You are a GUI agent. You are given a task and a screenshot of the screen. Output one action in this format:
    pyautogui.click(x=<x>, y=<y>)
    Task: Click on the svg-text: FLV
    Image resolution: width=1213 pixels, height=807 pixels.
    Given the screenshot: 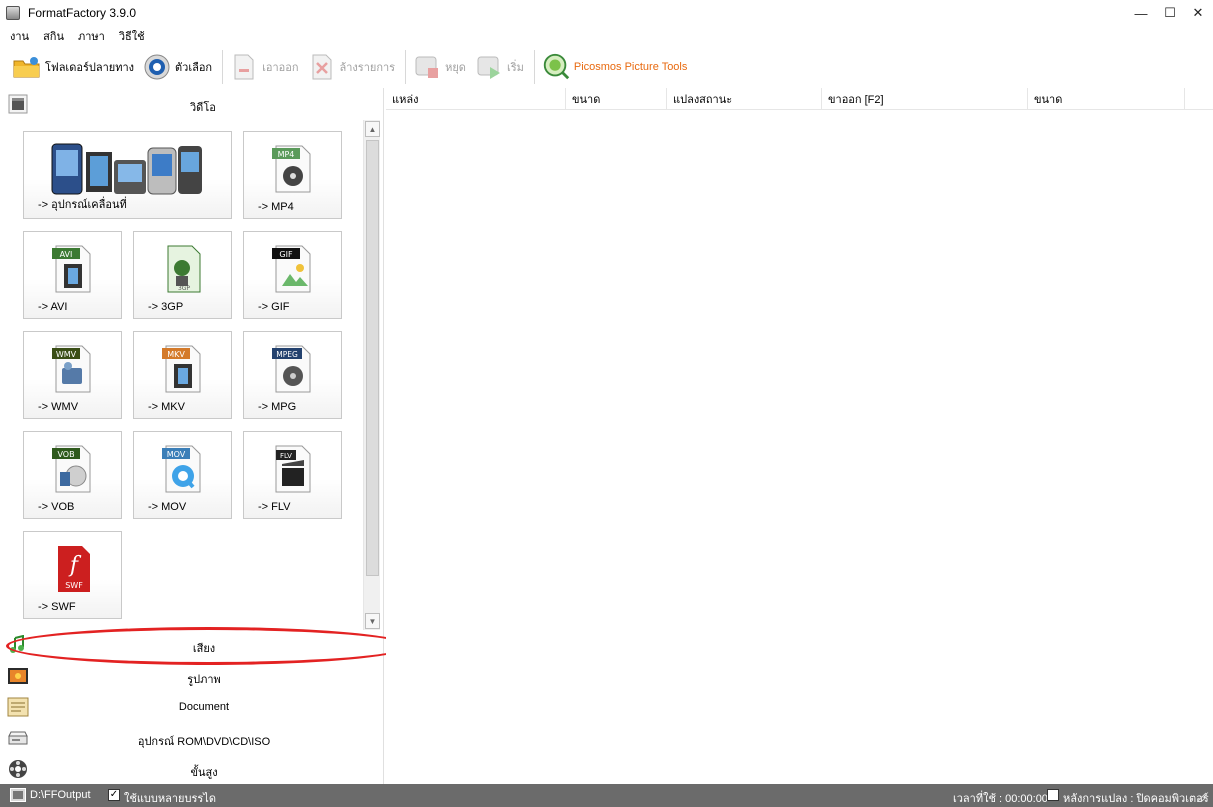 What is the action you would take?
    pyautogui.click(x=286, y=456)
    